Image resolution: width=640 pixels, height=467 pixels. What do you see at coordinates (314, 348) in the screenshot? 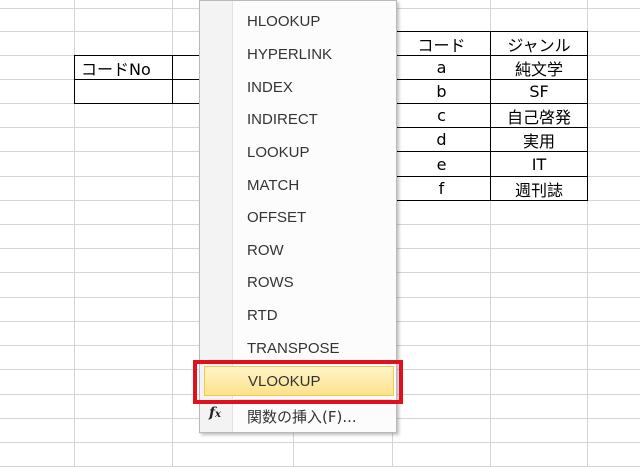
I see `menu-item-transpose: TRANSPOSE` at bounding box center [314, 348].